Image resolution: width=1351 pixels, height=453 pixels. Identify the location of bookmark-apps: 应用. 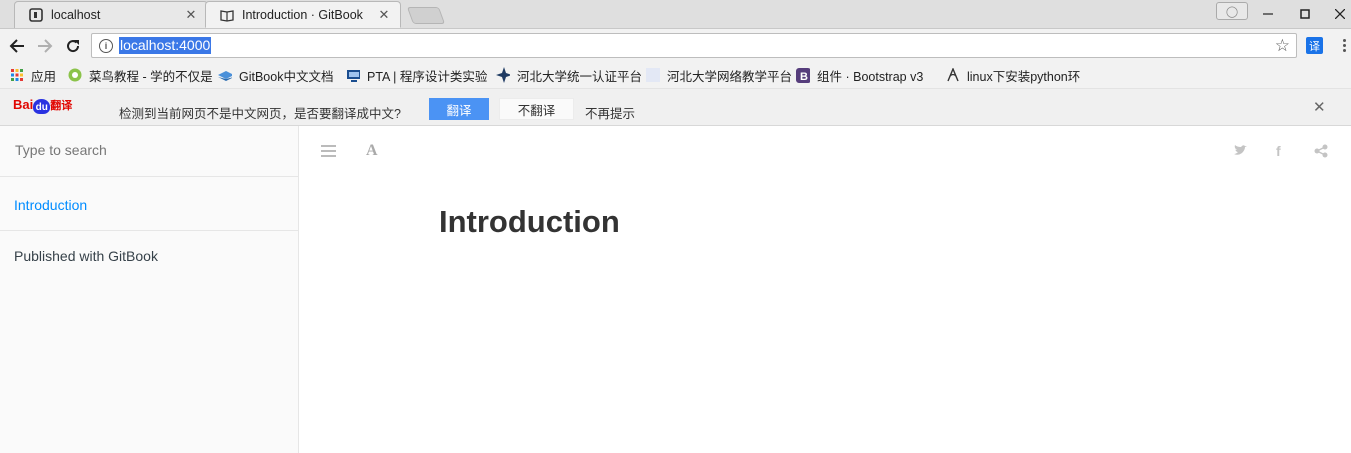
(39, 75).